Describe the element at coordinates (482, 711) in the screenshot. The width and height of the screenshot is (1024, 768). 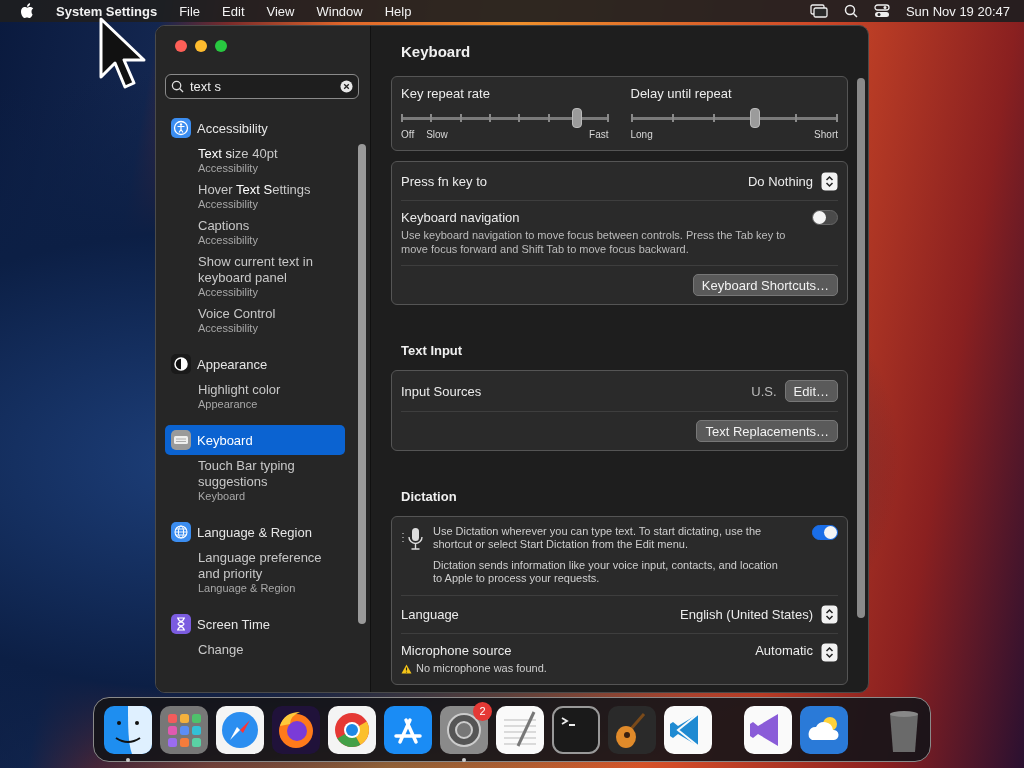
I see `notification-badge: 2` at that location.